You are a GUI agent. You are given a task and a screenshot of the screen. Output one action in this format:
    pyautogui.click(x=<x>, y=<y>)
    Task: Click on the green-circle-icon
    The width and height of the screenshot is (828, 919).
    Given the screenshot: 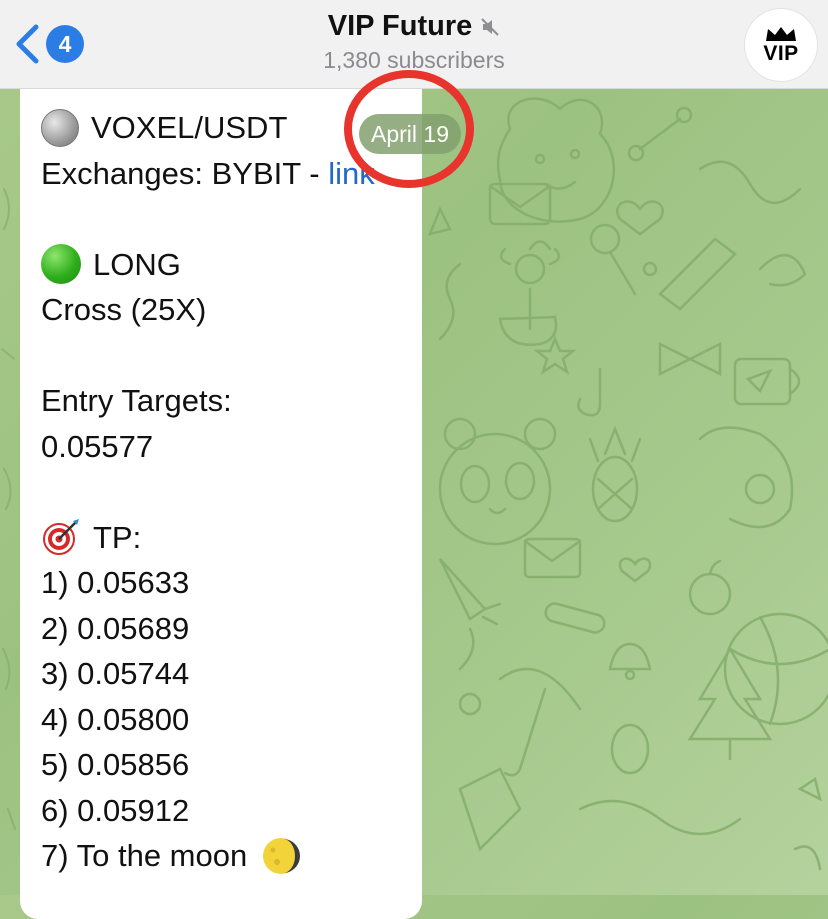 What is the action you would take?
    pyautogui.click(x=61, y=264)
    